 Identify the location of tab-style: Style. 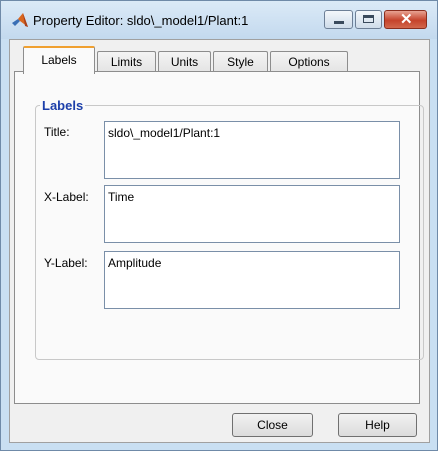
(240, 62).